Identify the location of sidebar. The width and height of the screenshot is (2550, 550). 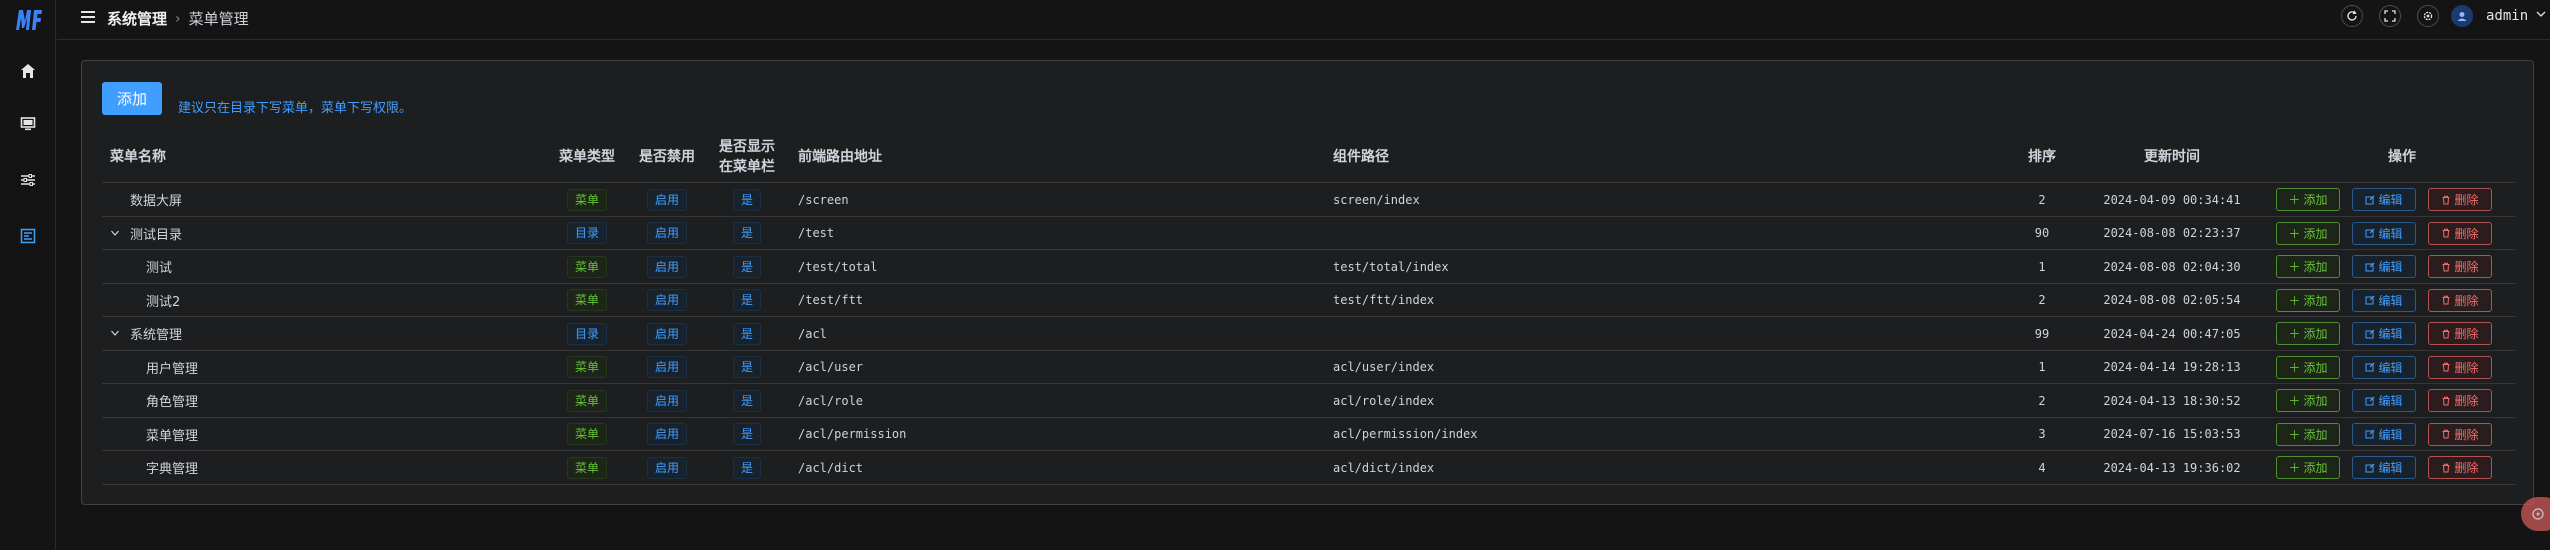
(28, 275).